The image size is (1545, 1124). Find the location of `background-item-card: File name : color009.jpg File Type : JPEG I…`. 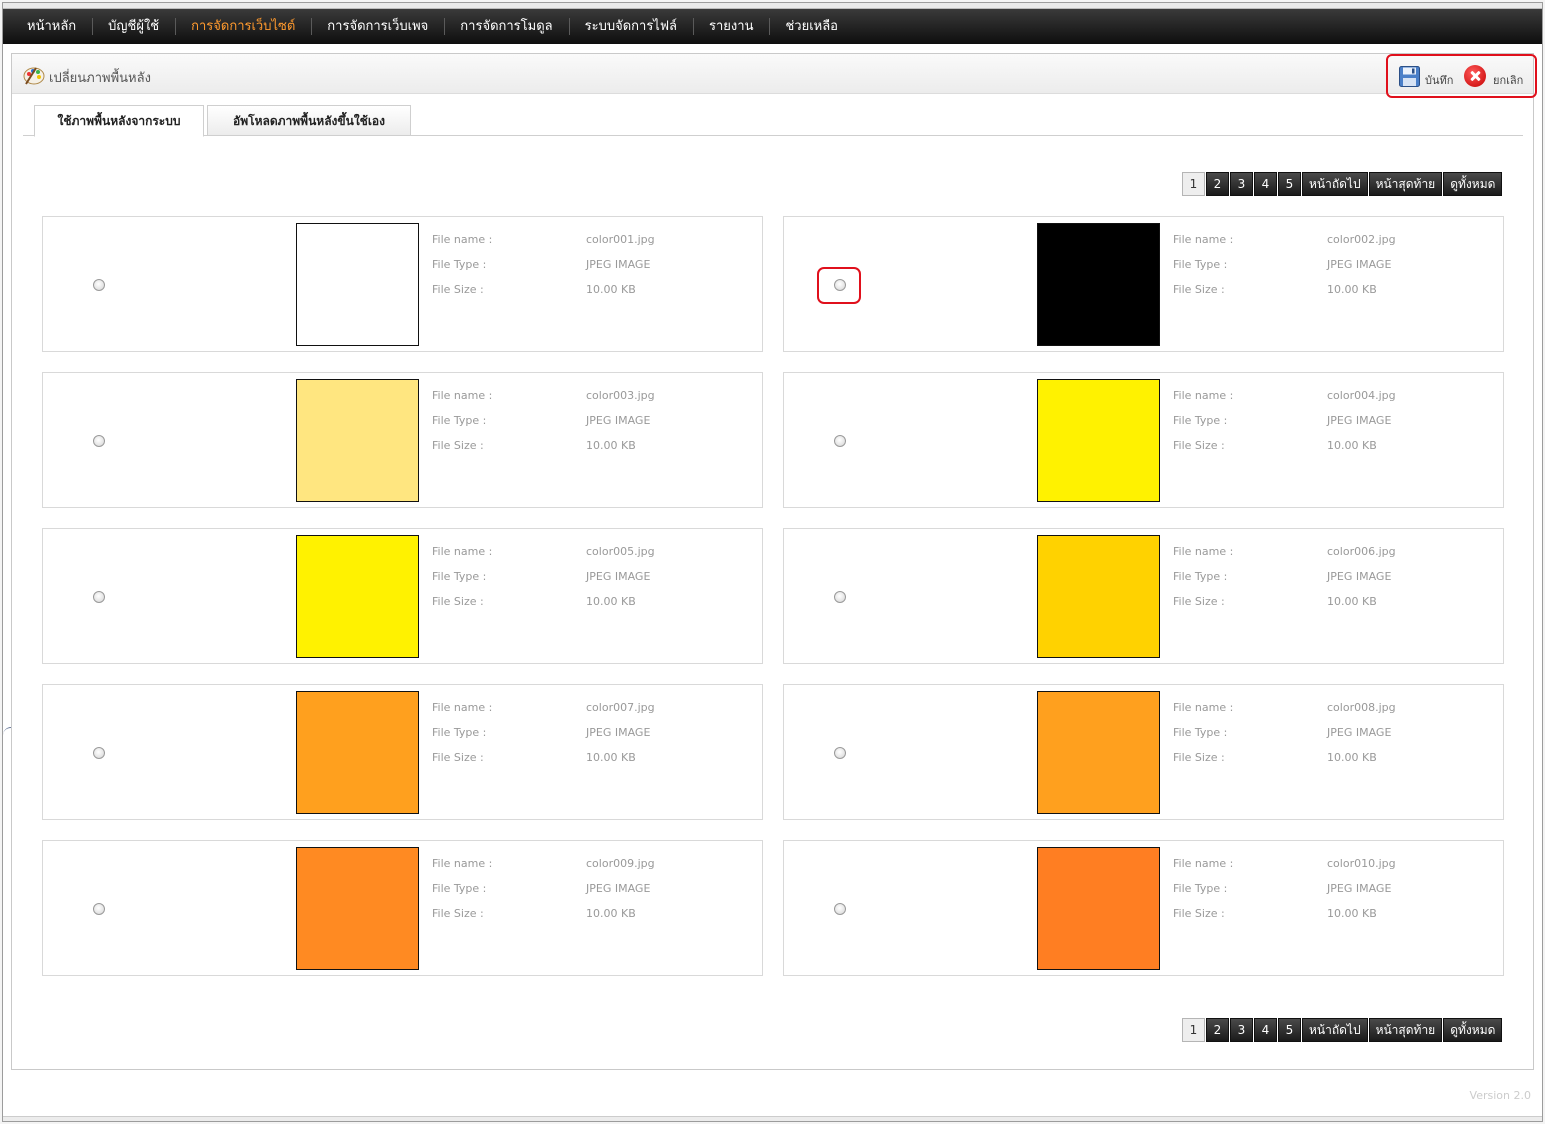

background-item-card: File name : color009.jpg File Type : JPEG I… is located at coordinates (402, 908).